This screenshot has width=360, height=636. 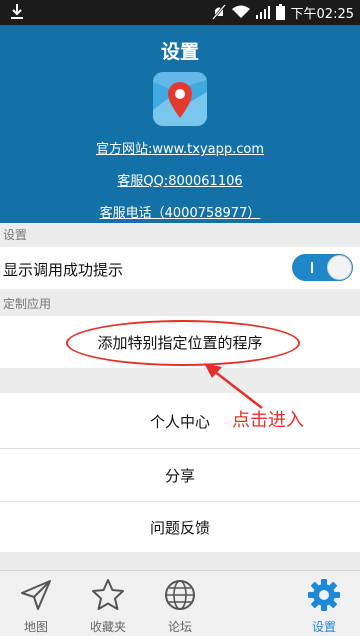 I want to click on wifi-icon, so click(x=240, y=11).